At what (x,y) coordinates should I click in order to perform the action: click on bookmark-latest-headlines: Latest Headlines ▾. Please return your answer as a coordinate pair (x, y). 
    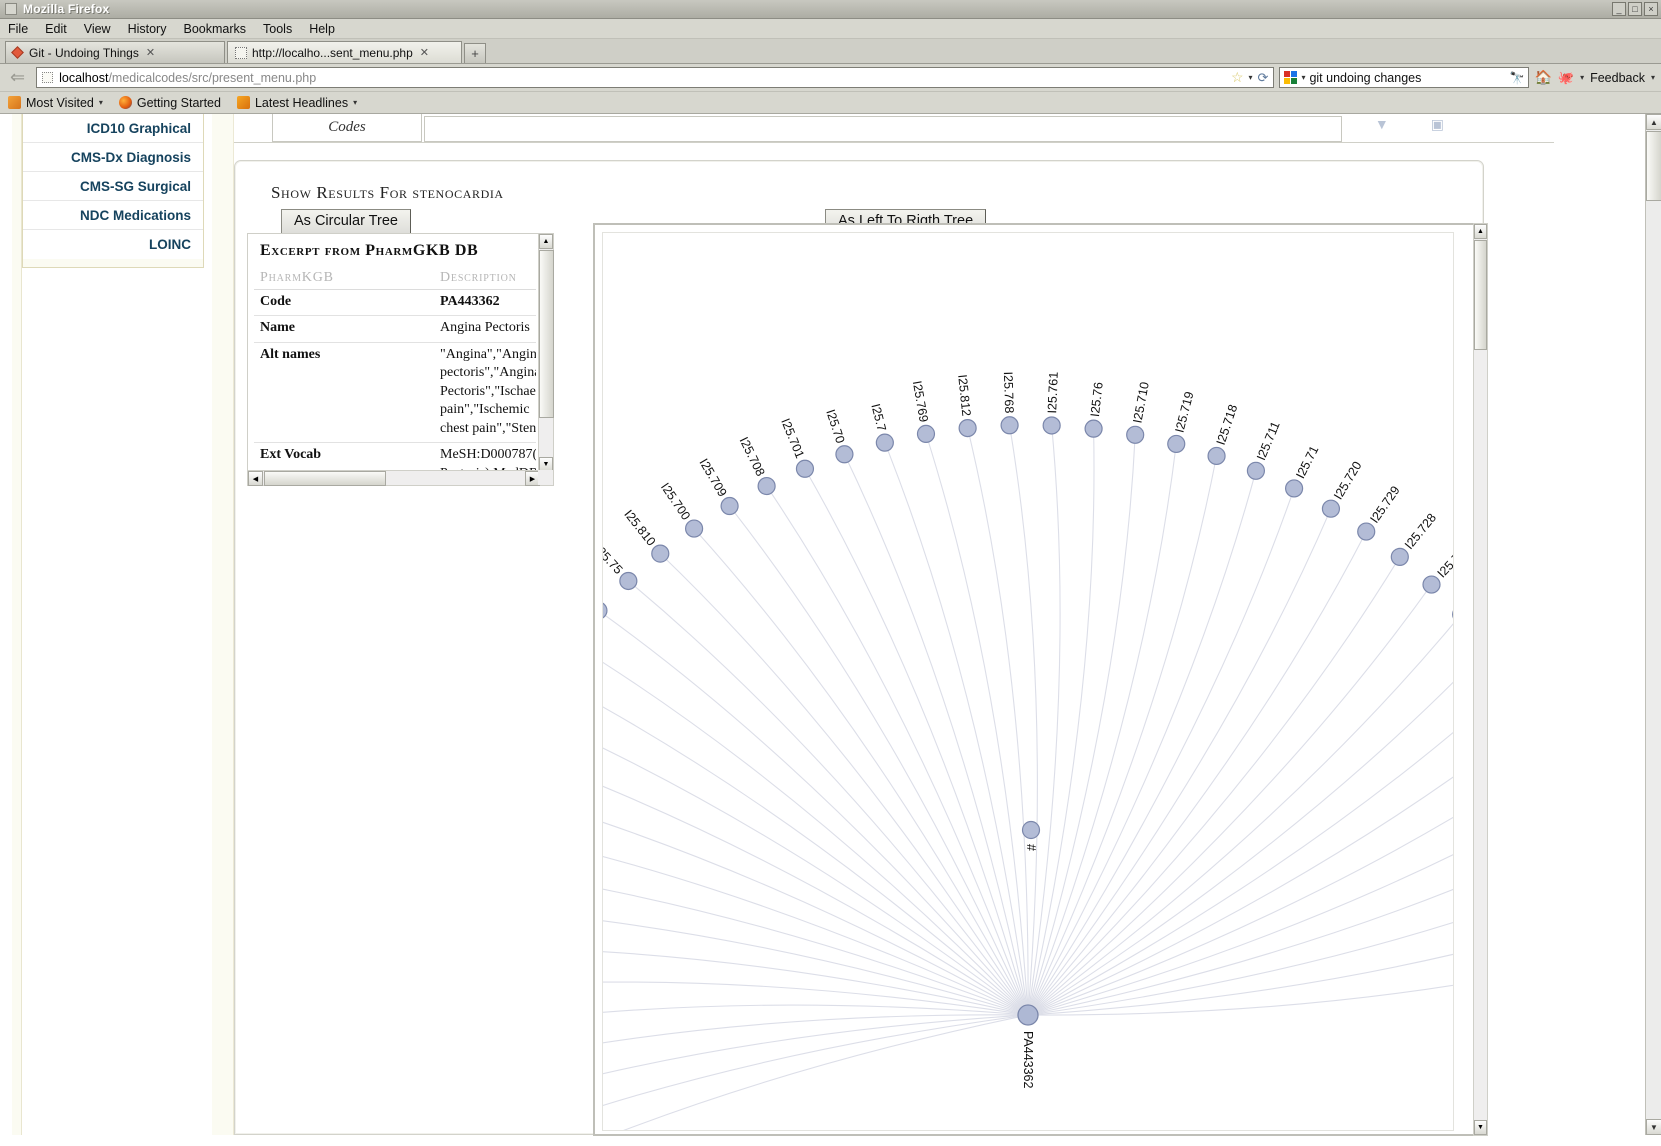
    Looking at the image, I should click on (297, 103).